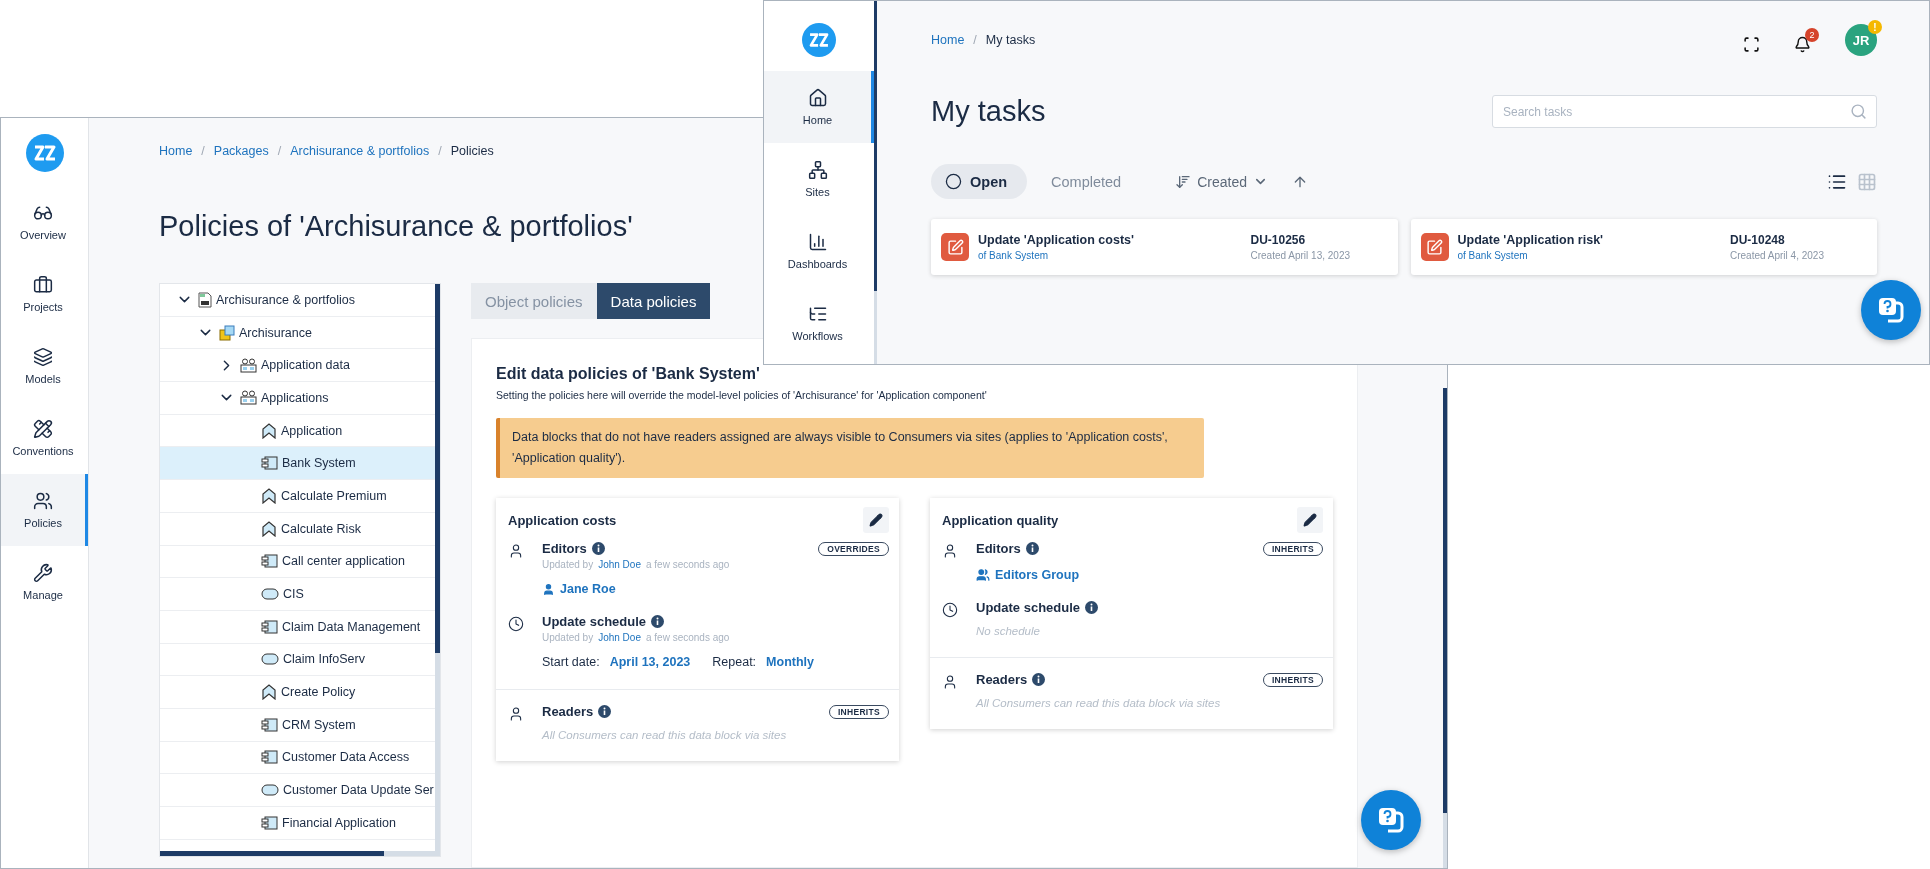 This screenshot has height=869, width=1930. What do you see at coordinates (953, 181) in the screenshot?
I see `circle-icon` at bounding box center [953, 181].